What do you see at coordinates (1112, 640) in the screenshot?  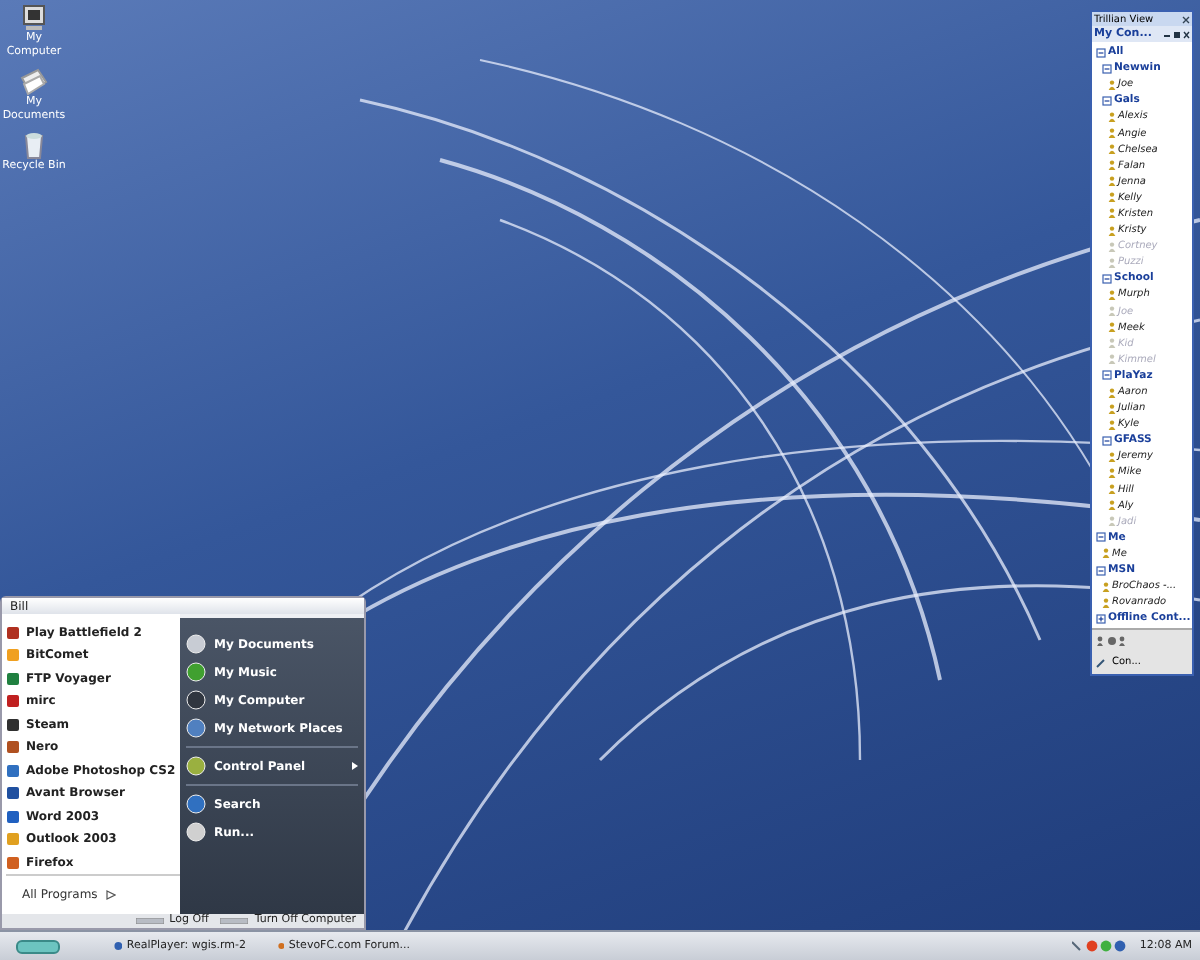 I see `toolbar-icons` at bounding box center [1112, 640].